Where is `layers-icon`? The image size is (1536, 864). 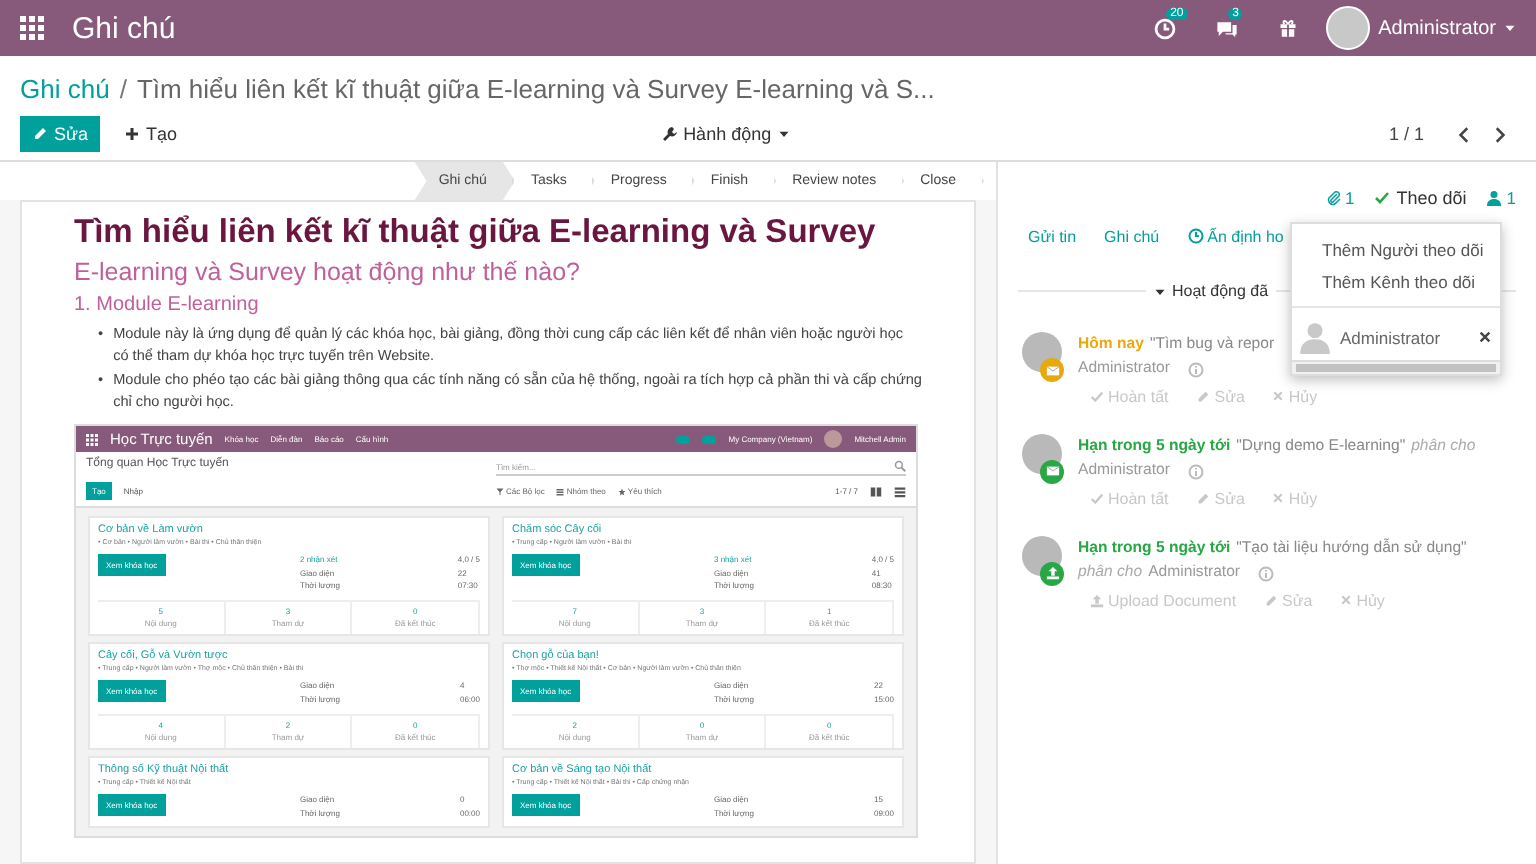
layers-icon is located at coordinates (560, 491).